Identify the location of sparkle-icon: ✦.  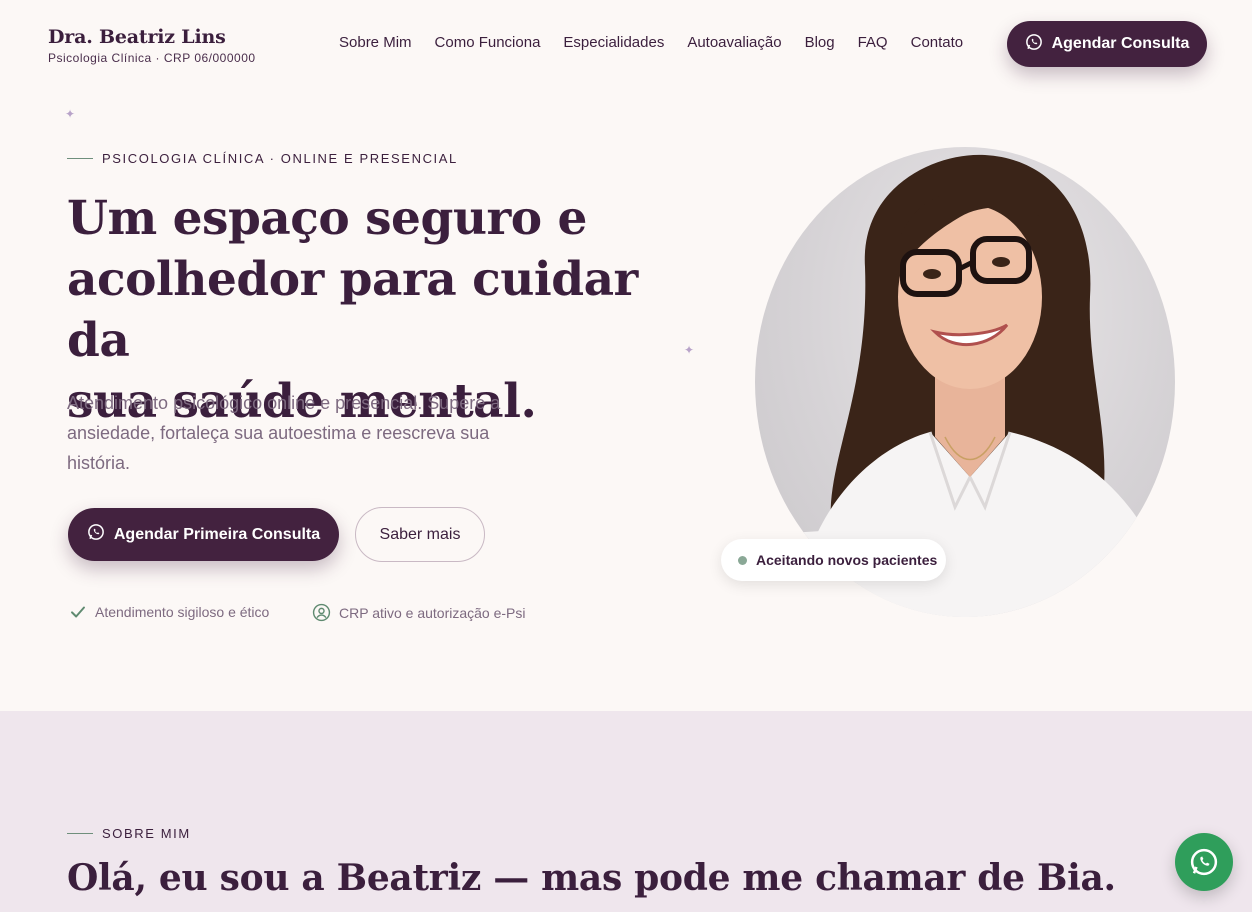
(70, 114).